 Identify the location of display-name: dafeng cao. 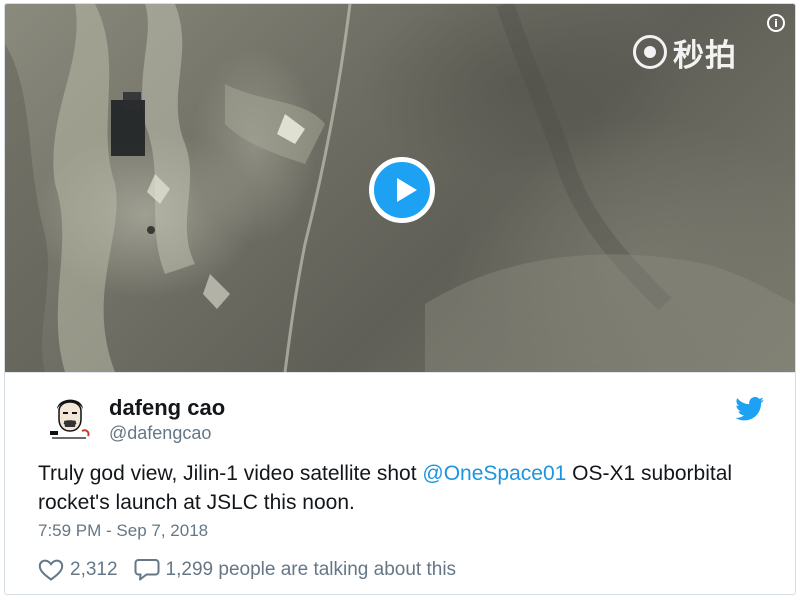
(167, 408).